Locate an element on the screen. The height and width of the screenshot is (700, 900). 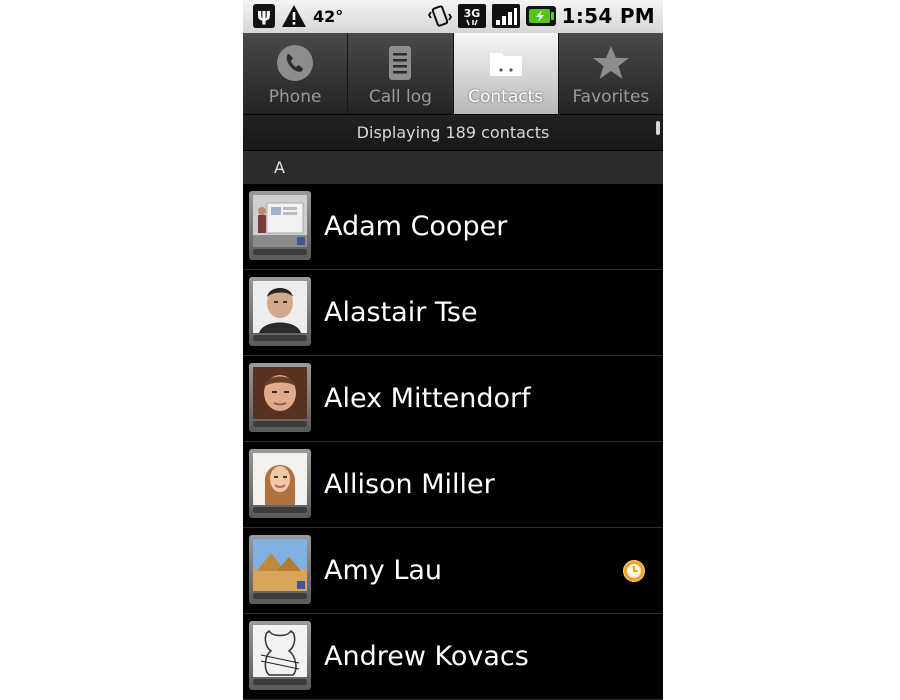
clock: 1:54 PM is located at coordinates (608, 16).